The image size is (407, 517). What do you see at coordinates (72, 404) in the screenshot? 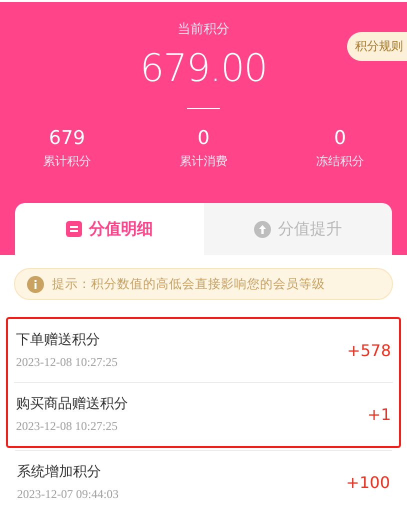
I see `record-title: 购买商品赠送积分` at bounding box center [72, 404].